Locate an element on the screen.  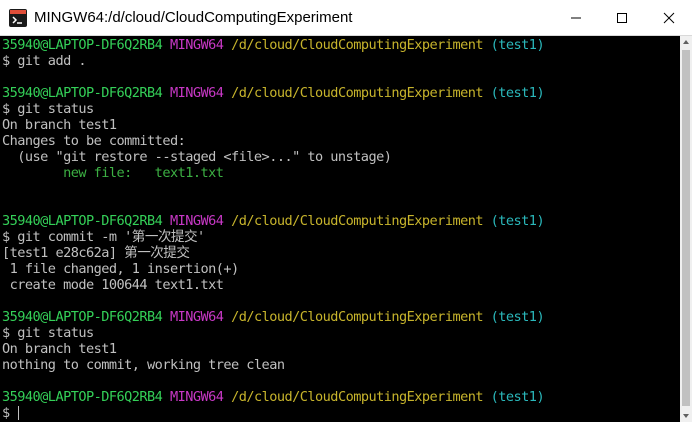
minimize-icon is located at coordinates (576, 18).